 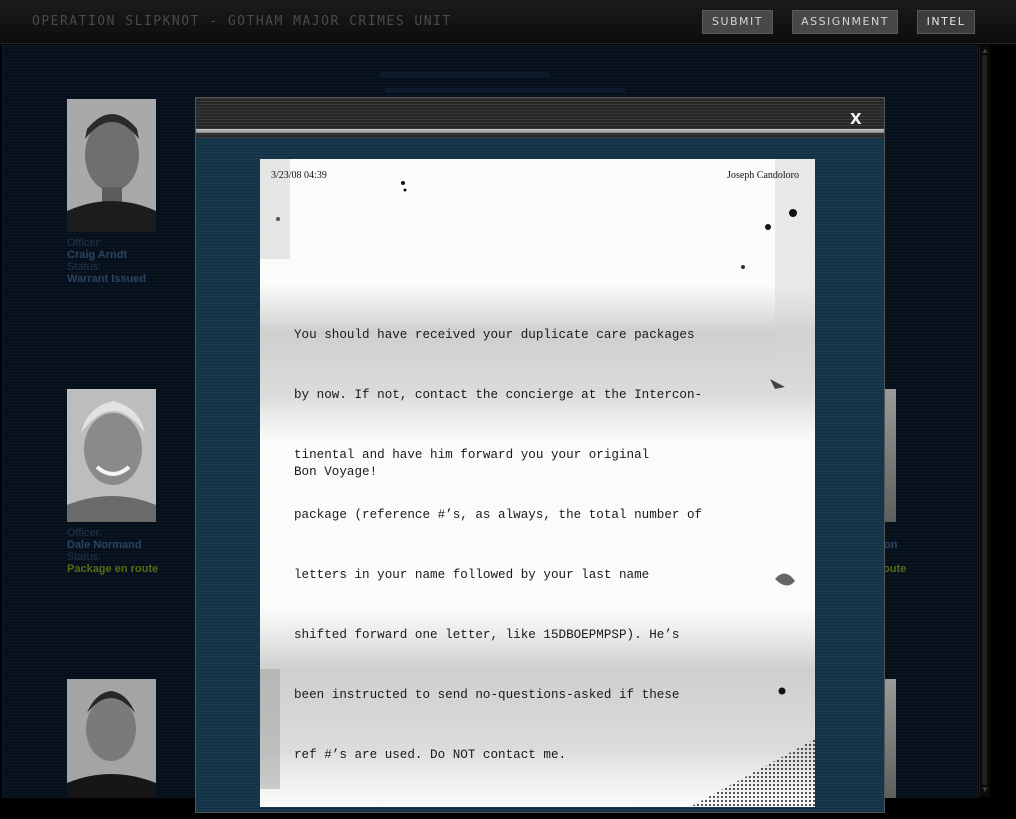 What do you see at coordinates (540, 131) in the screenshot?
I see `modal-divider` at bounding box center [540, 131].